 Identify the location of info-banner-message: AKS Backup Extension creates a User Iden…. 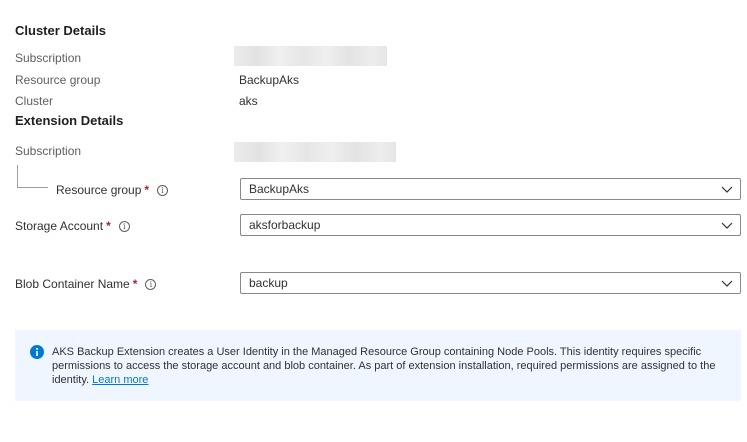
(387, 366).